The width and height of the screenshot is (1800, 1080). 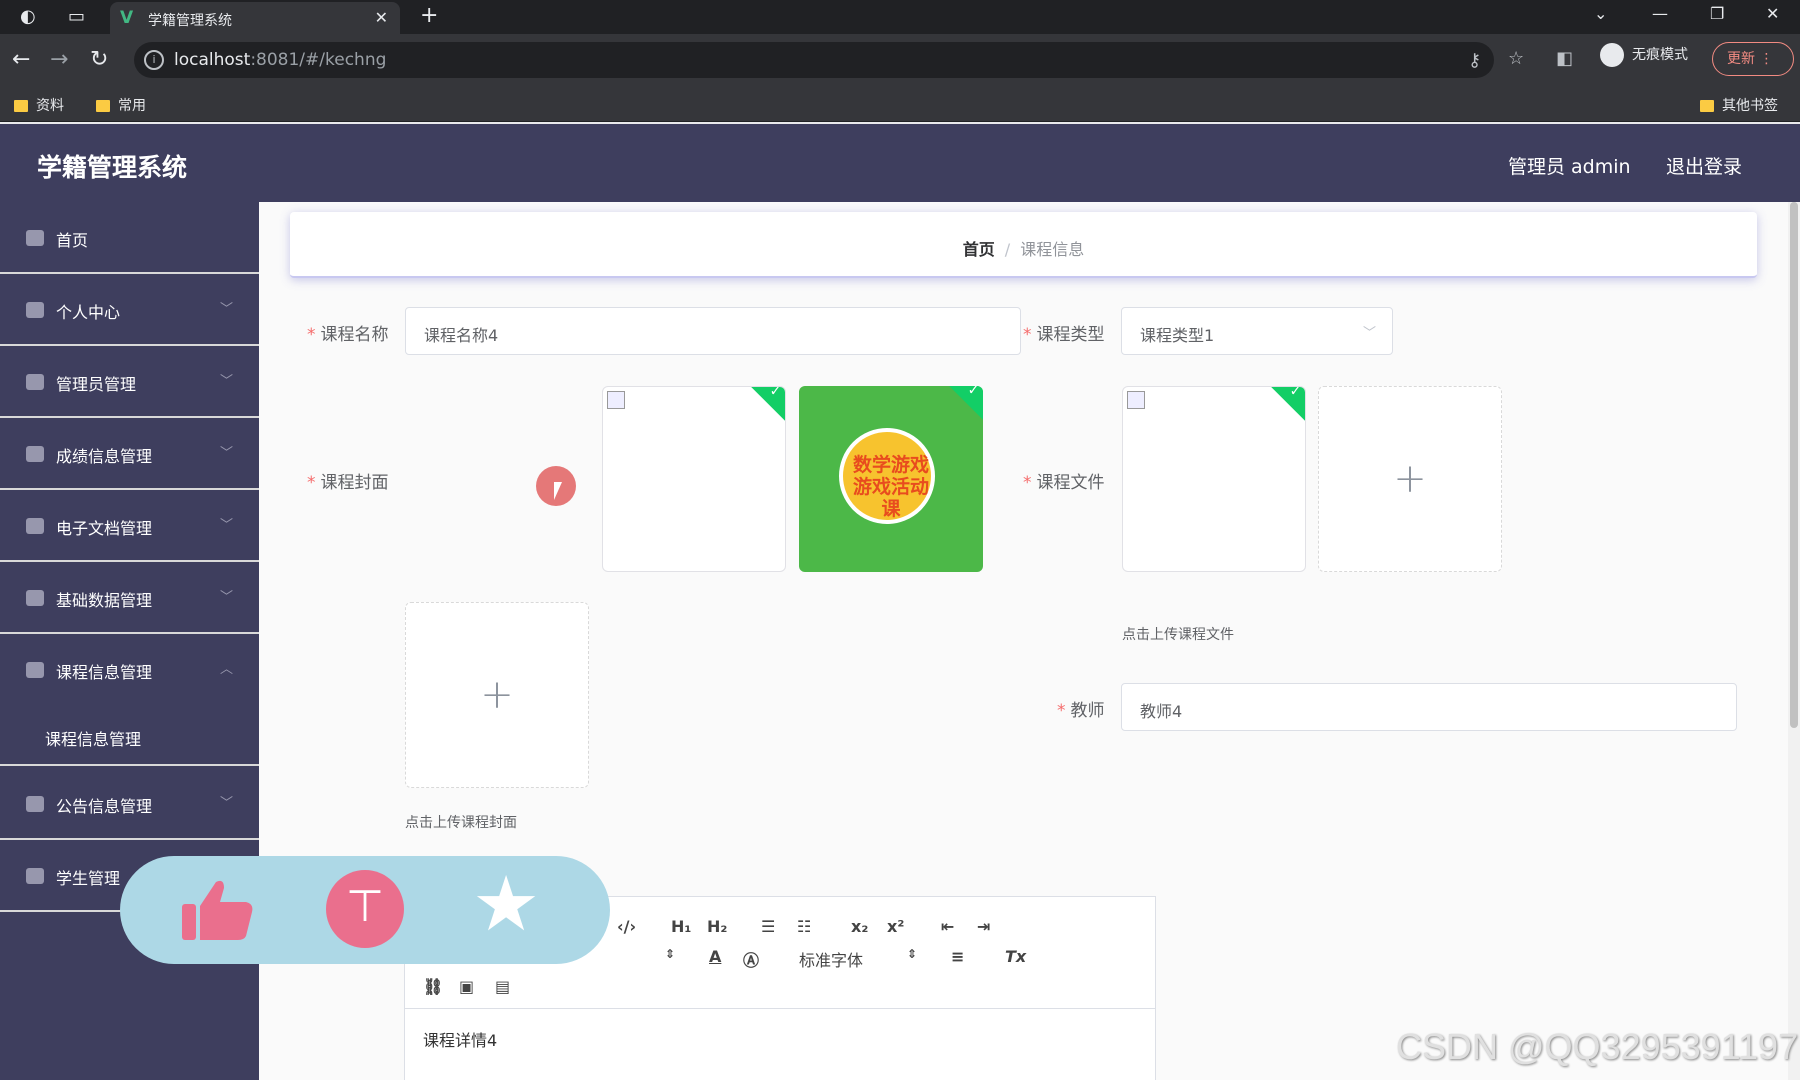 I want to click on outdent-icon: ⇤, so click(x=947, y=926).